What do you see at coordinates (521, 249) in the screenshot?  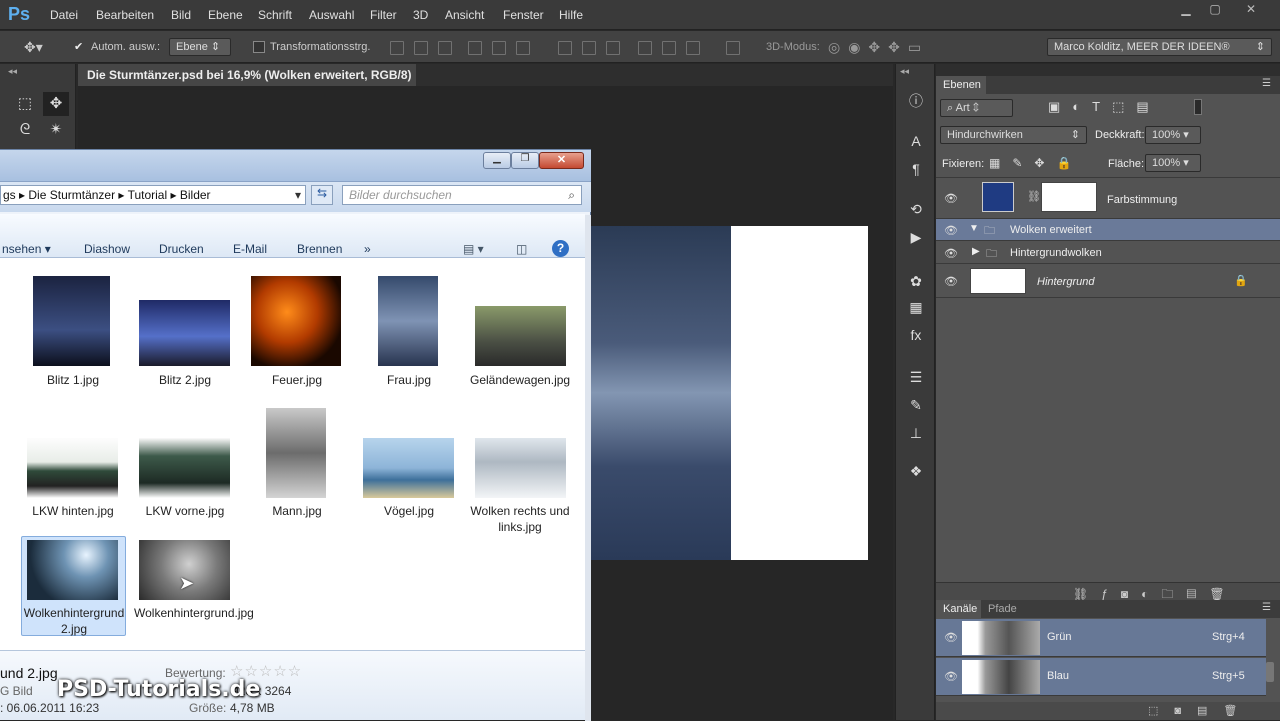 I see `preview-pane-icon: ◫` at bounding box center [521, 249].